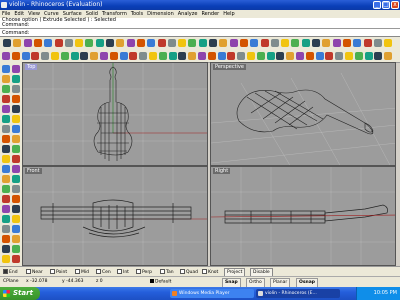 The image size is (400, 300). Describe the element at coordinates (58, 272) in the screenshot. I see `osnap-point: Point` at that location.